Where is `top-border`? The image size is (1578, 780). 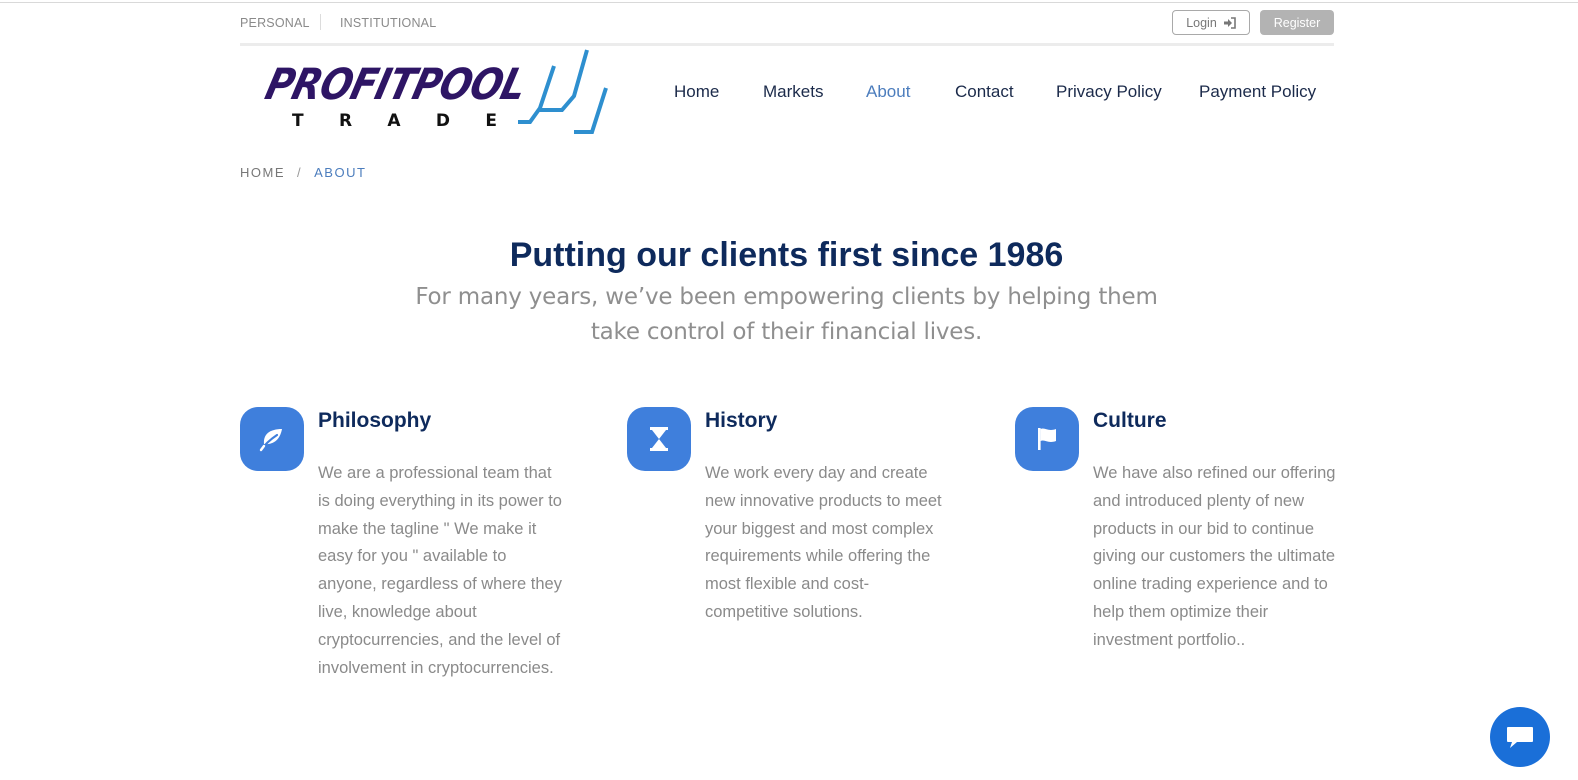
top-border is located at coordinates (789, 2).